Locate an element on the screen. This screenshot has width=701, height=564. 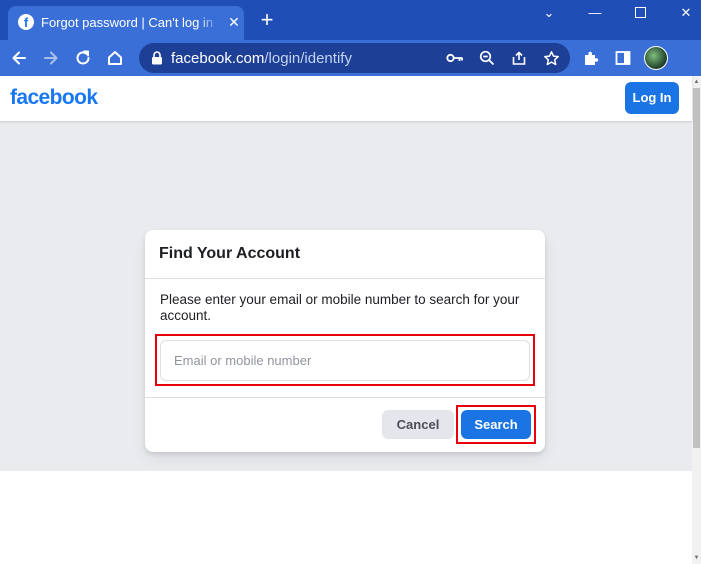
url-host: facebook.com is located at coordinates (218, 58).